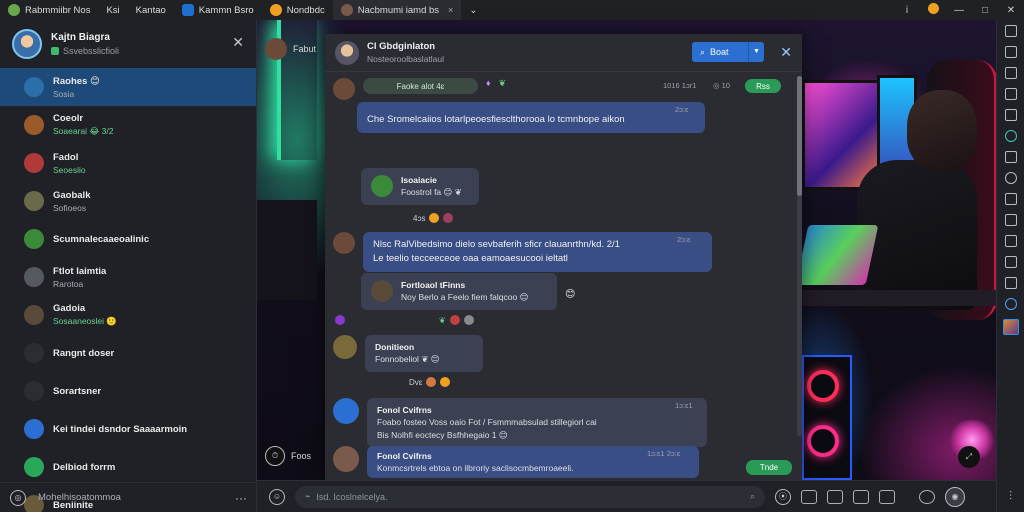  I want to click on clipboard-icon, so click(887, 496).